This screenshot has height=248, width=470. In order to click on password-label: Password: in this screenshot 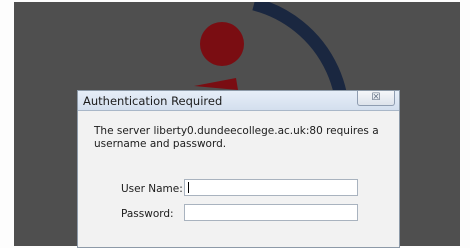, I will do `click(147, 214)`.